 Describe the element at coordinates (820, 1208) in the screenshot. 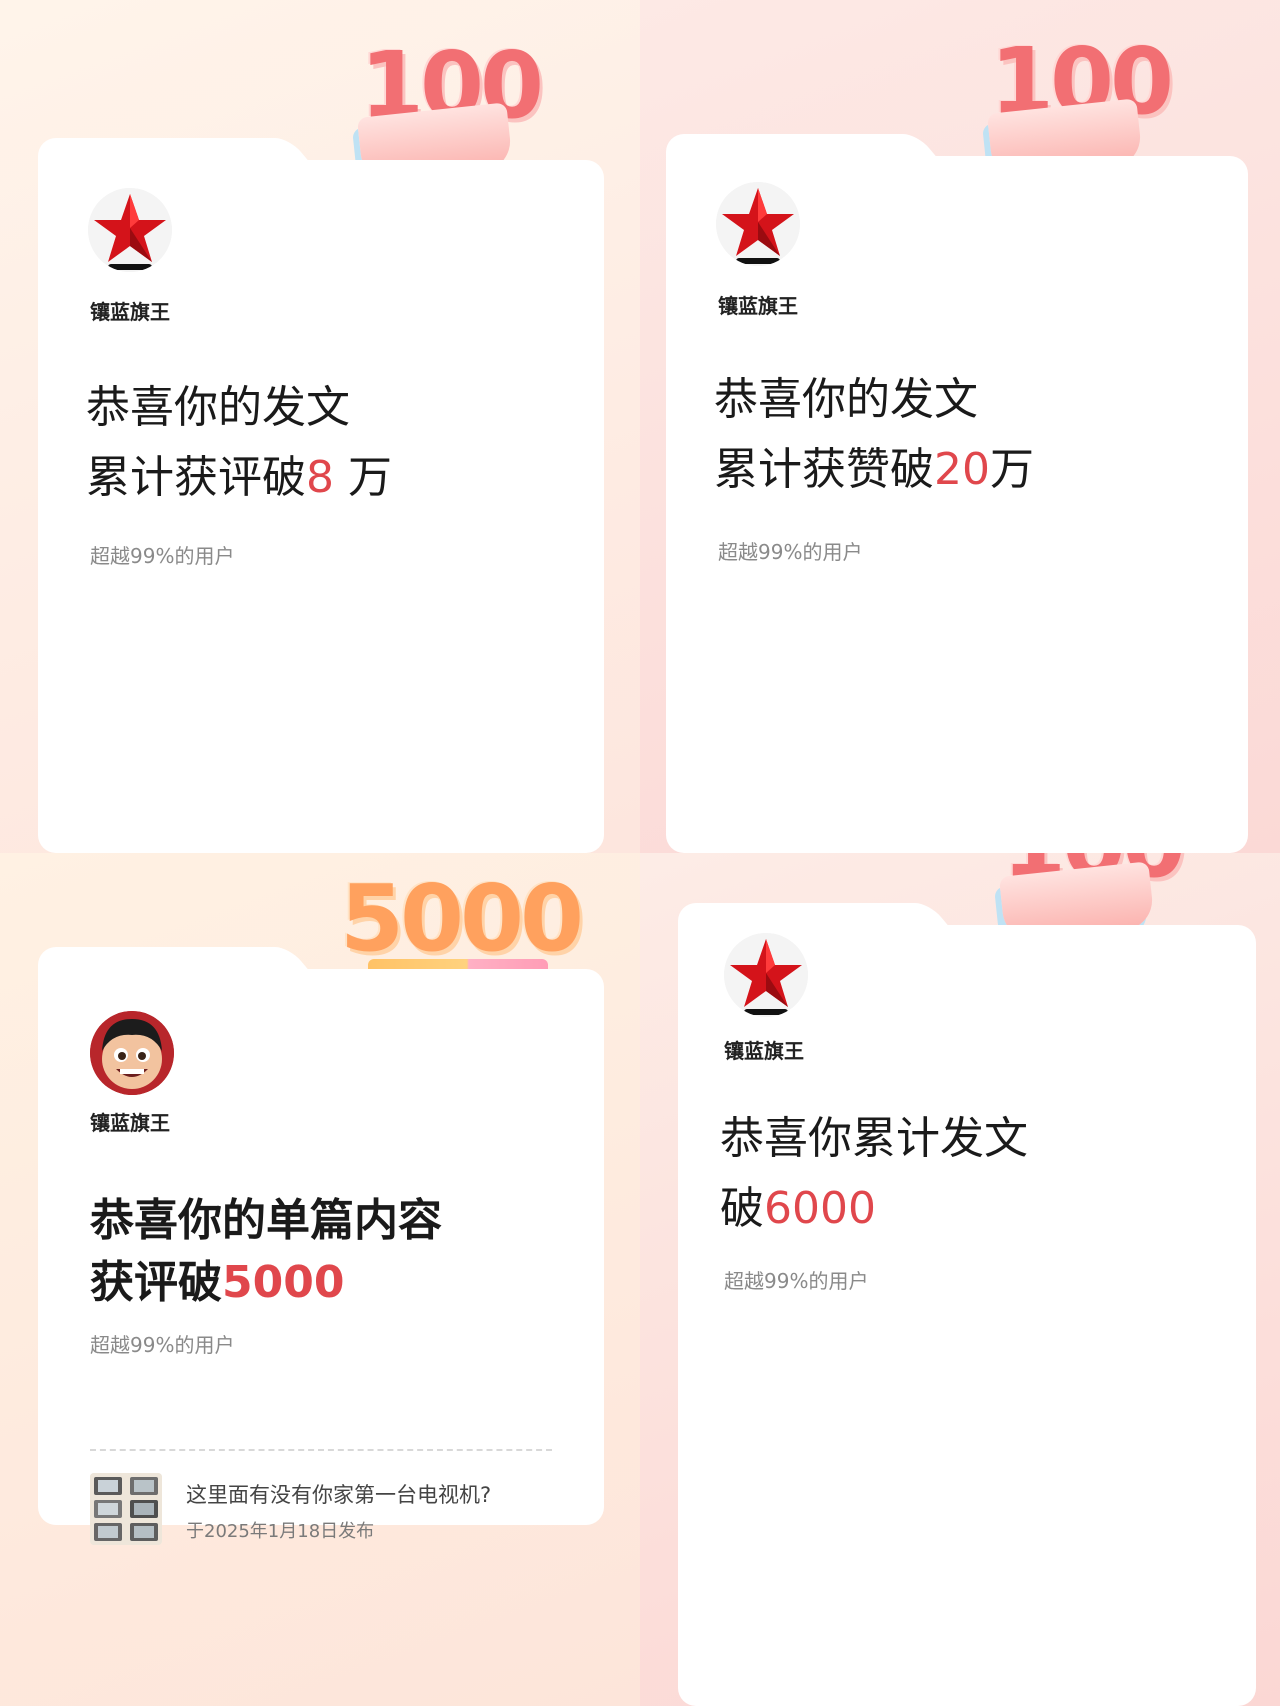

I see `highlight-number: 6000` at that location.